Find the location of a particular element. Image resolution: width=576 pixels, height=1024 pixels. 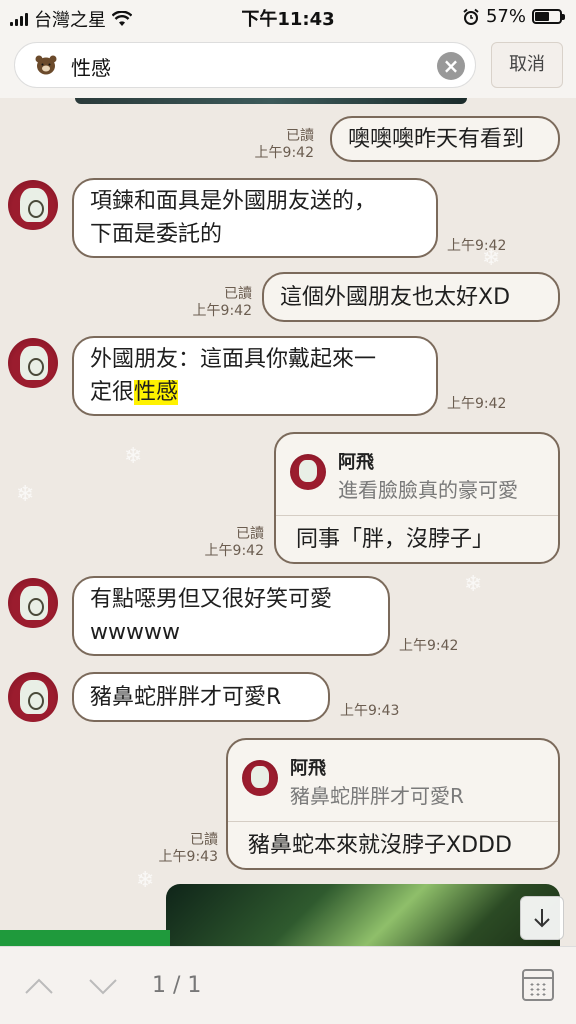

message-text: 外國朋友：這面具你戴起來一 is located at coordinates (233, 359).